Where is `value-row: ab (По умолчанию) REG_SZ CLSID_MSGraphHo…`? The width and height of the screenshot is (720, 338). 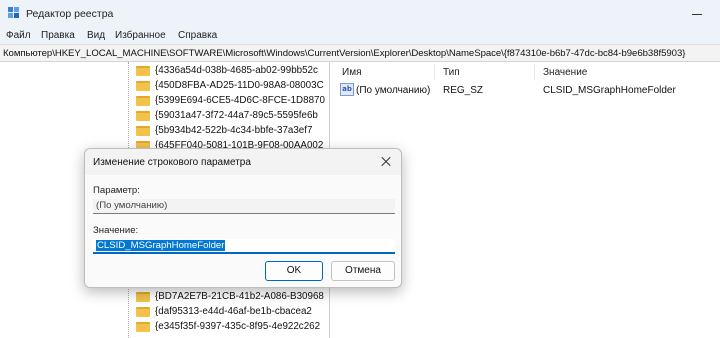 value-row: ab (По умолчанию) REG_SZ CLSID_MSGraphHo… is located at coordinates (527, 90).